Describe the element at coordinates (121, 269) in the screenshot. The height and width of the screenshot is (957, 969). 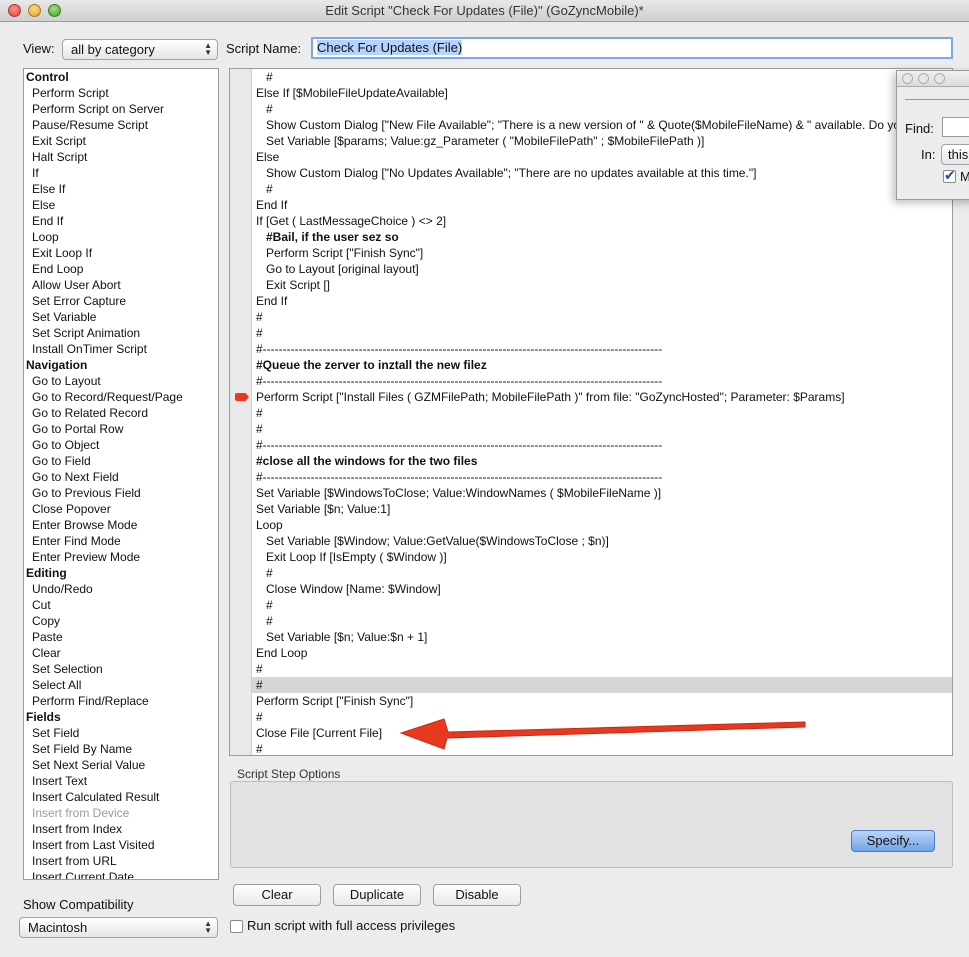
I see `step-item: End Loop` at that location.